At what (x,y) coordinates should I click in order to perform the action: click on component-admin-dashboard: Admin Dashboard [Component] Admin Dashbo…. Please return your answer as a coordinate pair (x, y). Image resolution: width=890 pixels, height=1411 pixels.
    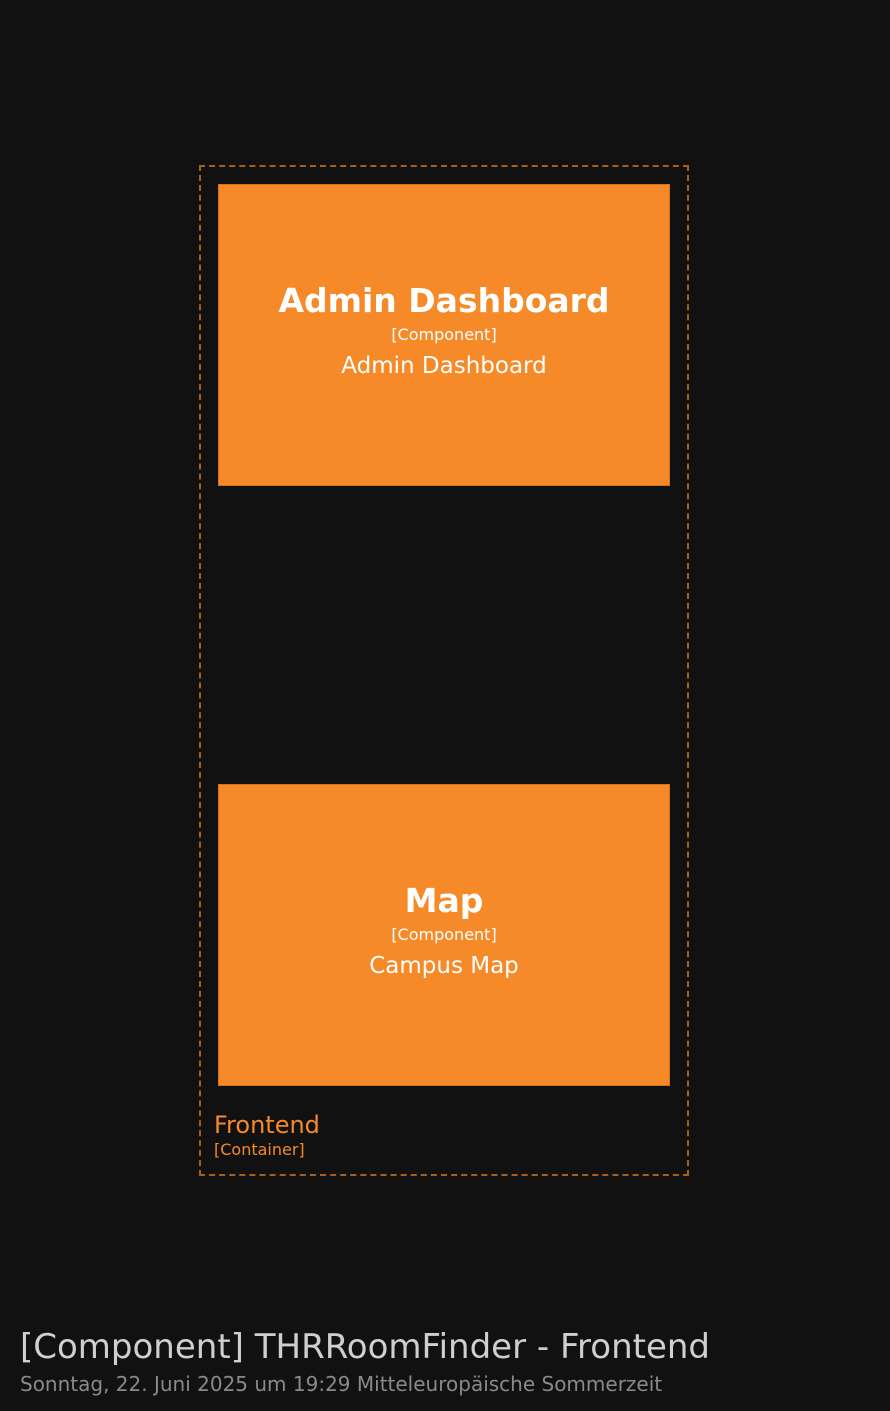
    Looking at the image, I should click on (444, 335).